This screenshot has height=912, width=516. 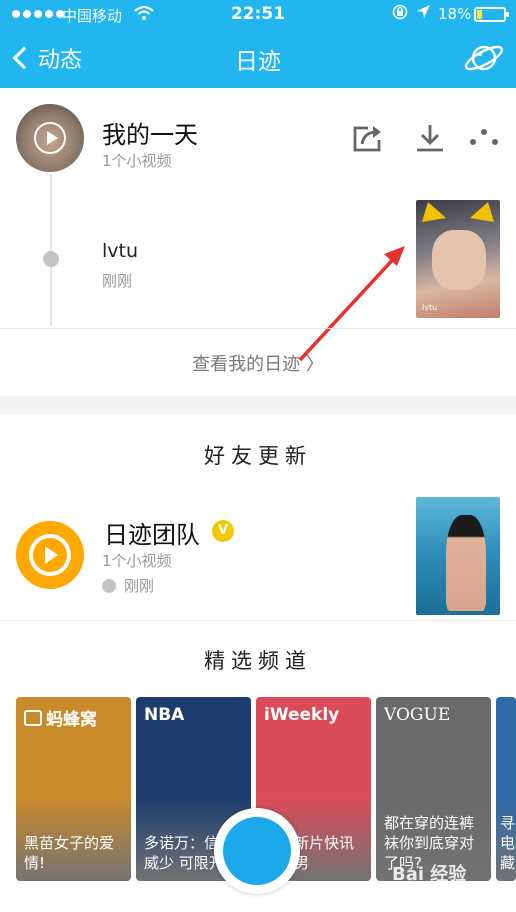 What do you see at coordinates (51, 259) in the screenshot?
I see `timeline-node` at bounding box center [51, 259].